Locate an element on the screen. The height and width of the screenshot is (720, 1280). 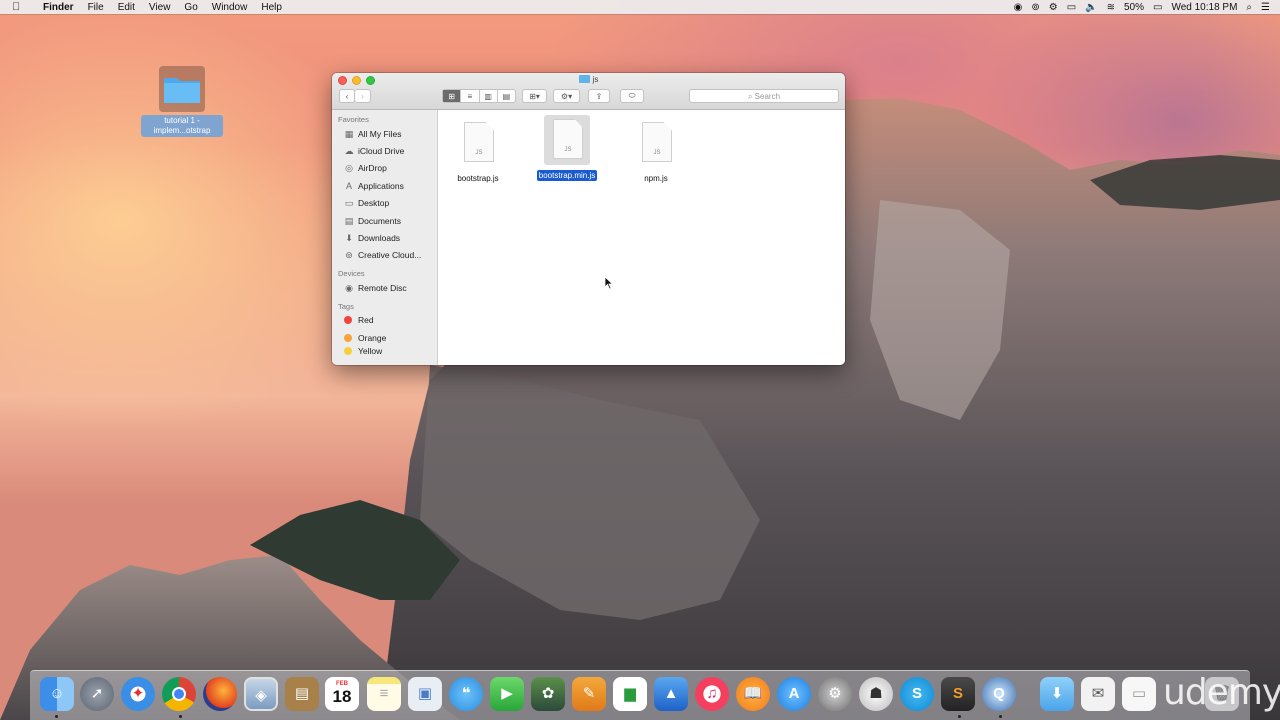
file-item: JS bootstrap.js is located at coordinates (478, 152).